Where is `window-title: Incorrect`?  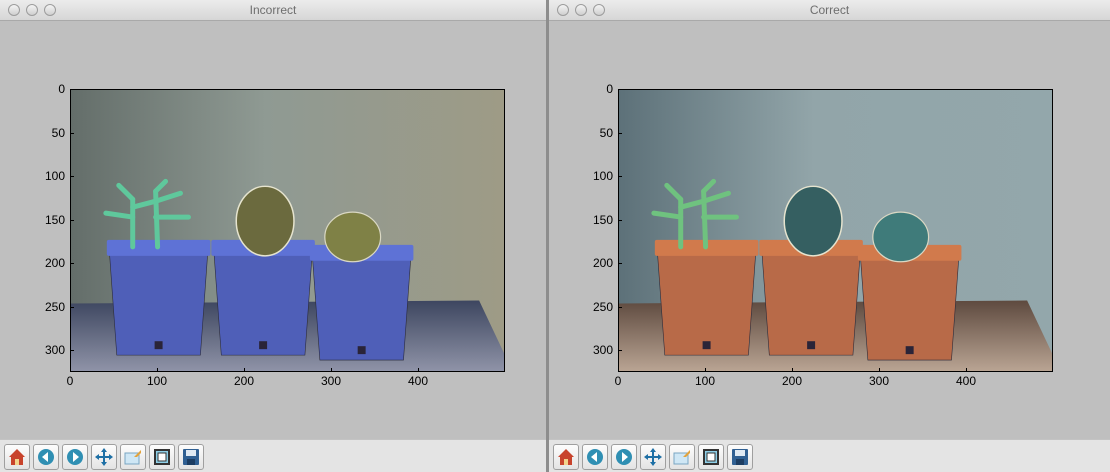
window-title: Incorrect is located at coordinates (273, 10).